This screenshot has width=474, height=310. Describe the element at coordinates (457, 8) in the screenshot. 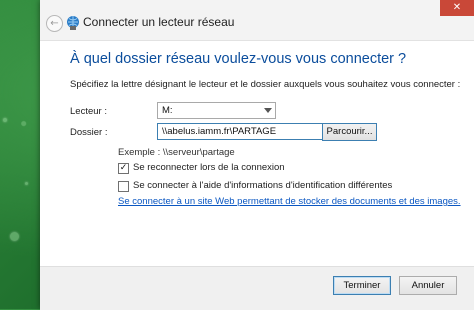

I see `close-icon: ✕` at that location.